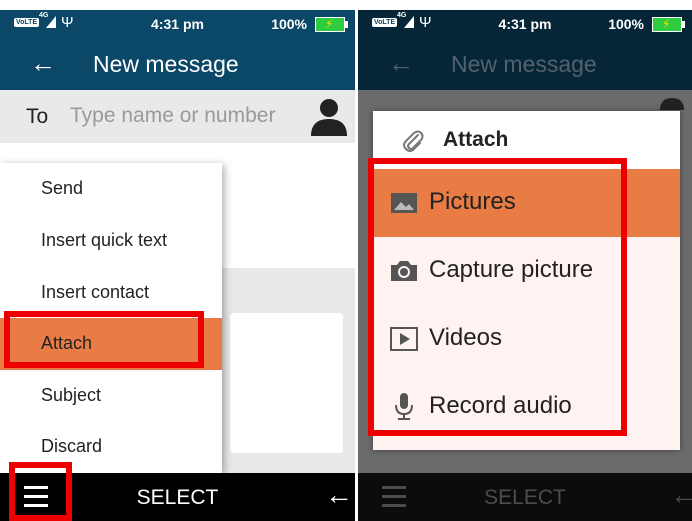 The height and width of the screenshot is (521, 692). What do you see at coordinates (37, 116) in the screenshot?
I see `to-label: To` at bounding box center [37, 116].